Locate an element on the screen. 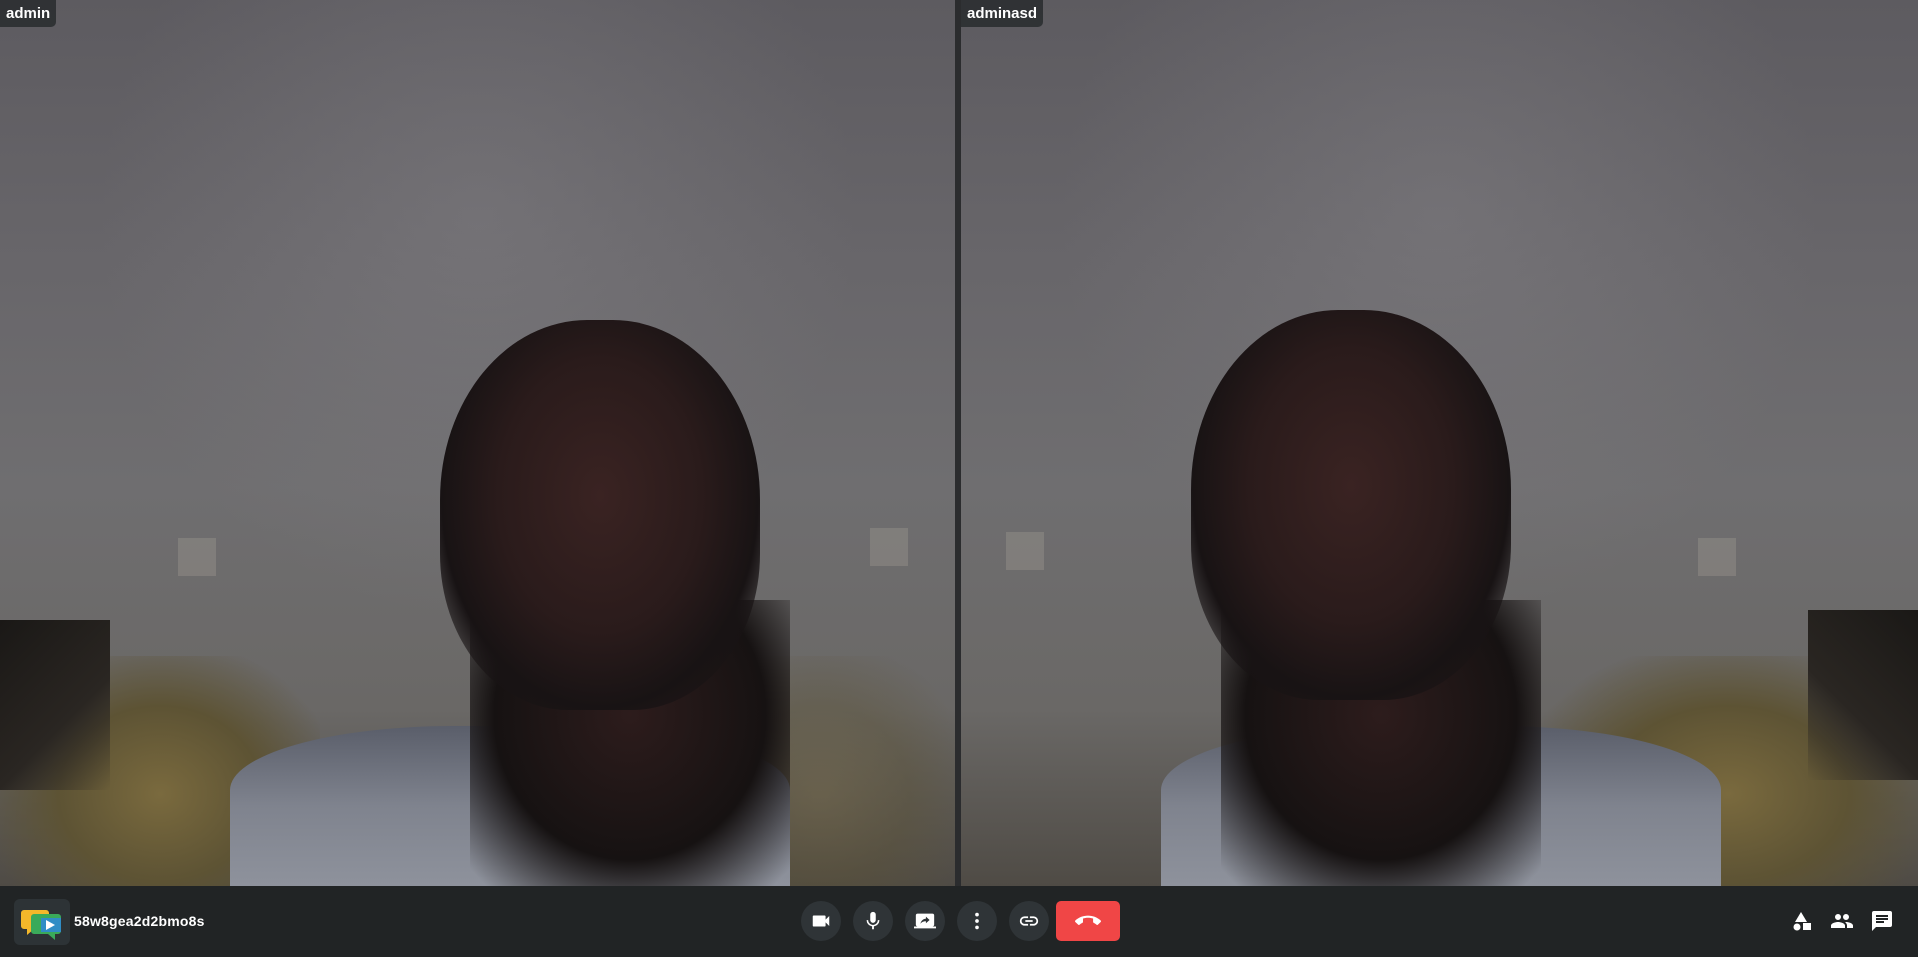 Image resolution: width=1918 pixels, height=957 pixels. end-call-button is located at coordinates (1088, 921).